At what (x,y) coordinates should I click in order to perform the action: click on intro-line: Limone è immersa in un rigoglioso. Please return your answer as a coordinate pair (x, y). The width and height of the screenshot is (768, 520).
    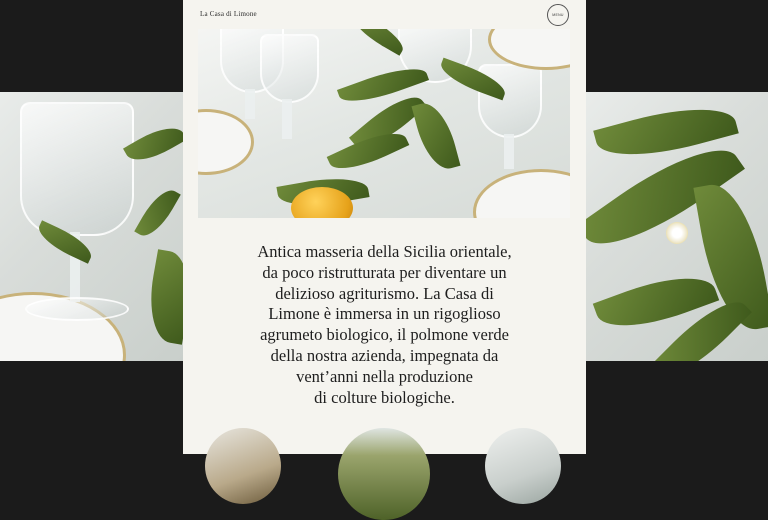
    Looking at the image, I should click on (384, 314).